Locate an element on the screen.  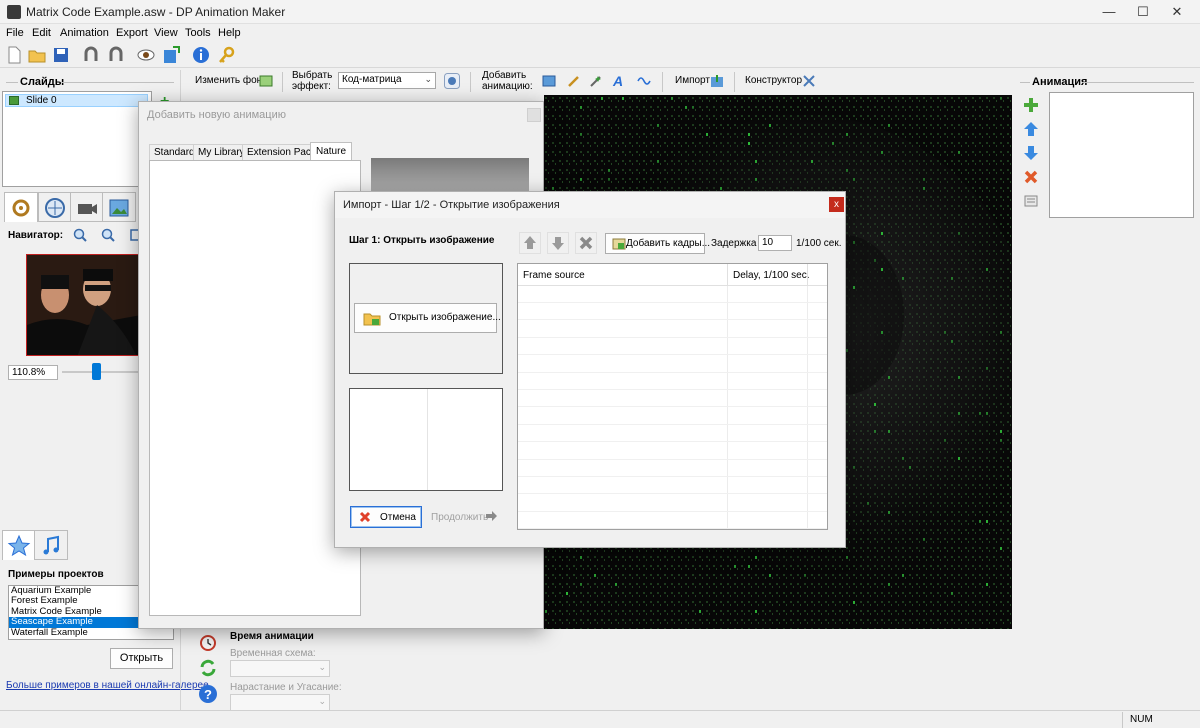
brush-icon is located at coordinates (574, 81).